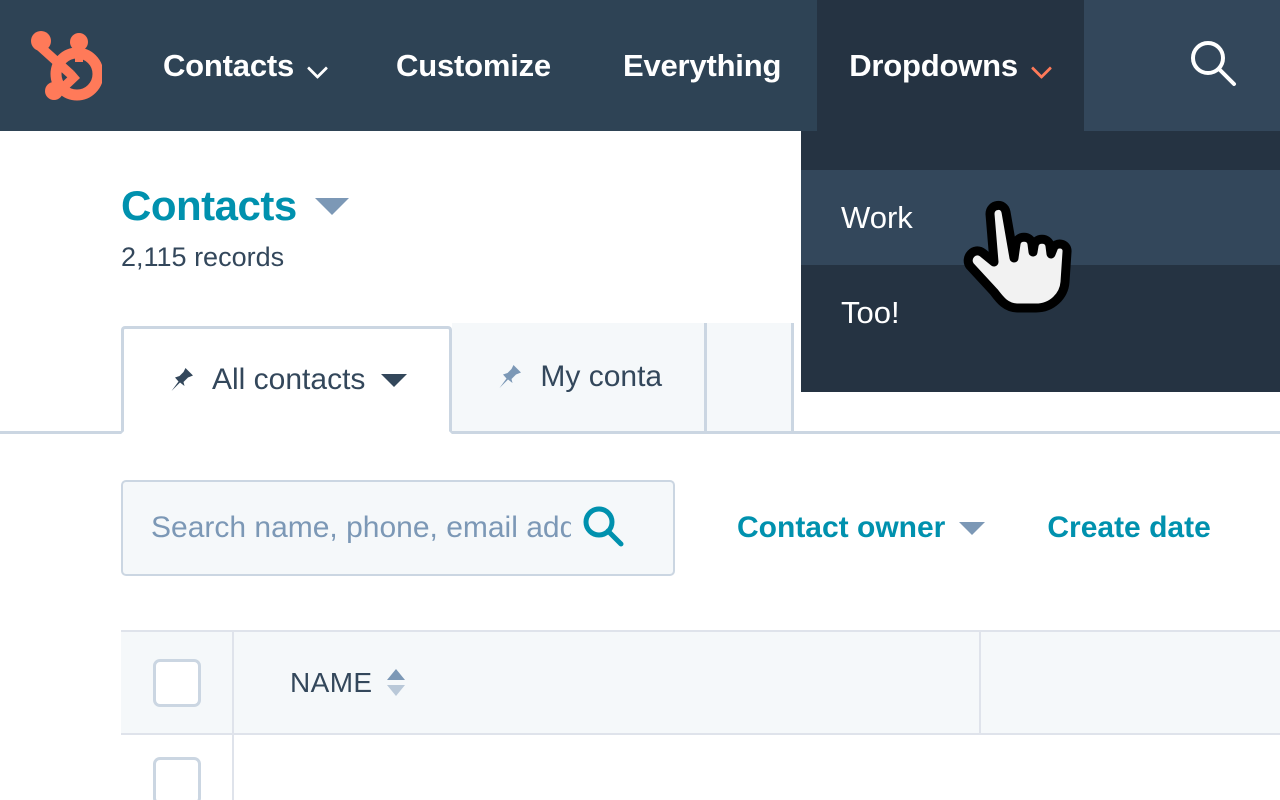  What do you see at coordinates (395, 690) in the screenshot?
I see `sort-descending-icon` at bounding box center [395, 690].